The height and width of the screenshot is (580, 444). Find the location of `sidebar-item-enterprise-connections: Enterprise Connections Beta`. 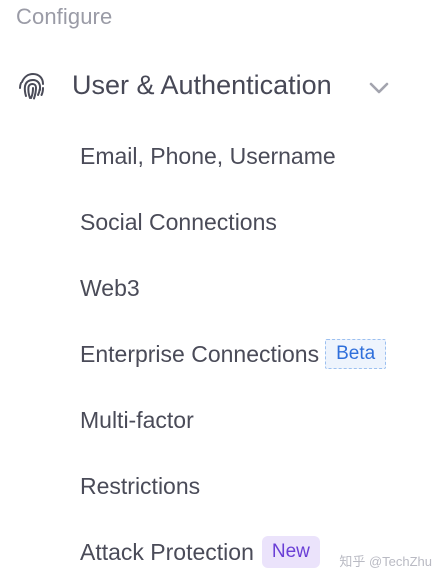

sidebar-item-enterprise-connections: Enterprise Connections Beta is located at coordinates (233, 354).